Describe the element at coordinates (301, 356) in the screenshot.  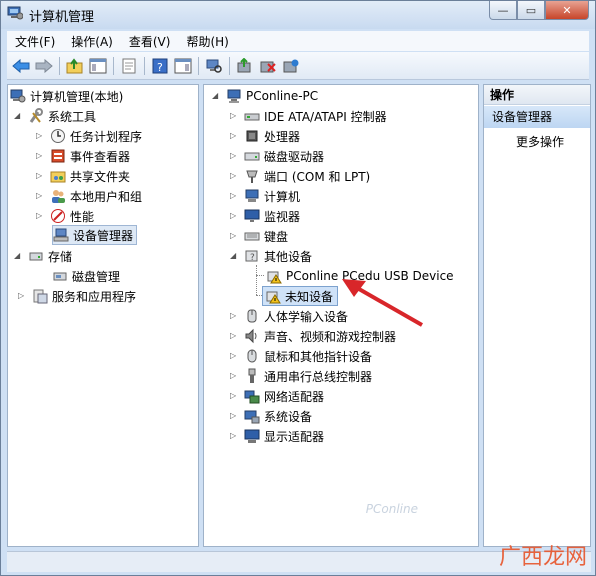
I see `device-category-mice: ▷ 鼠标和其他指针设备` at that location.